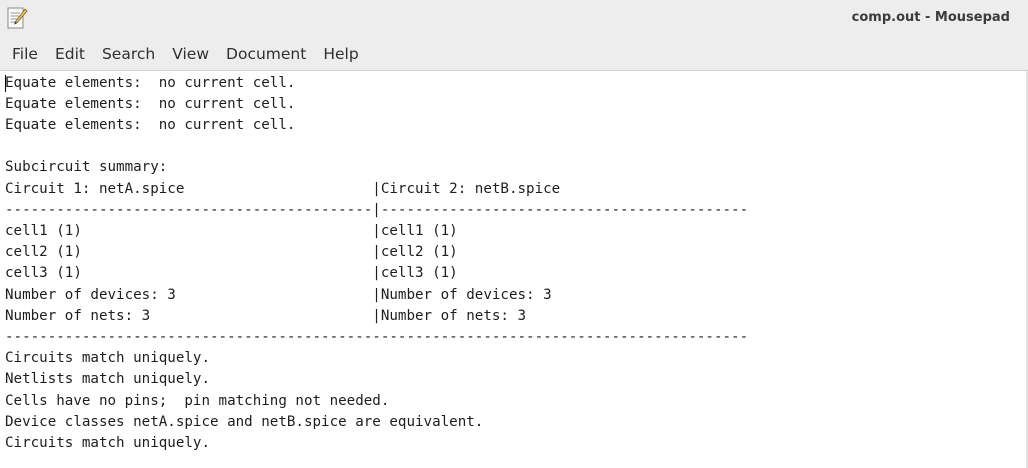  I want to click on text-cursor, so click(5, 83).